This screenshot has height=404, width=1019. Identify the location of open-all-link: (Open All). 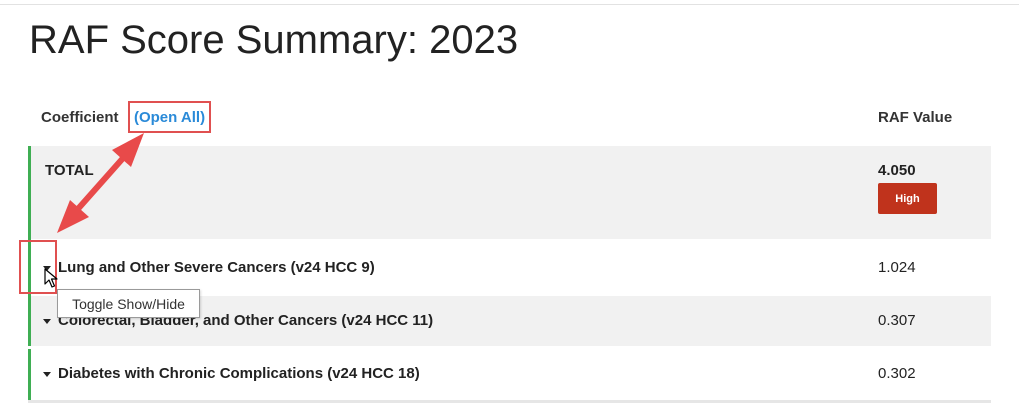
(169, 117).